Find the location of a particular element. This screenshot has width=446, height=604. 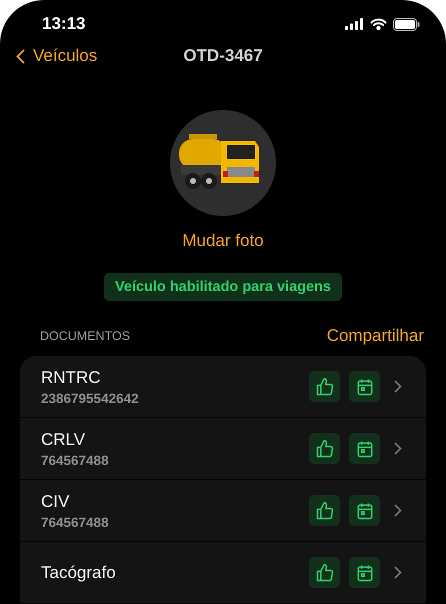

page-title: OTD-3467 is located at coordinates (223, 56).